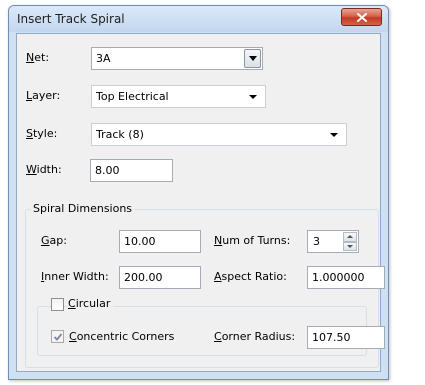  Describe the element at coordinates (43, 95) in the screenshot. I see `layer-label: Layer:` at that location.